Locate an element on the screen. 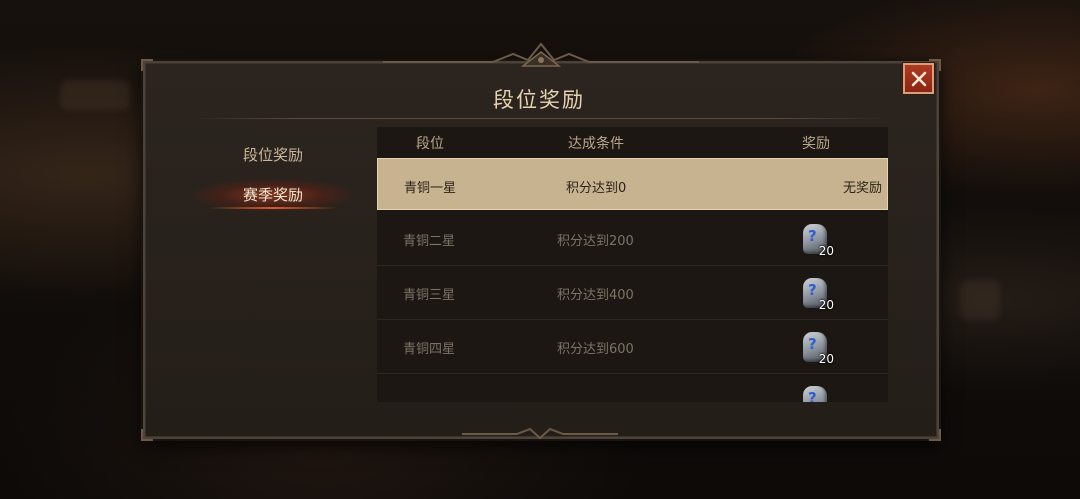 This screenshot has height=499, width=1080. header-condition: 达成条件 is located at coordinates (596, 144).